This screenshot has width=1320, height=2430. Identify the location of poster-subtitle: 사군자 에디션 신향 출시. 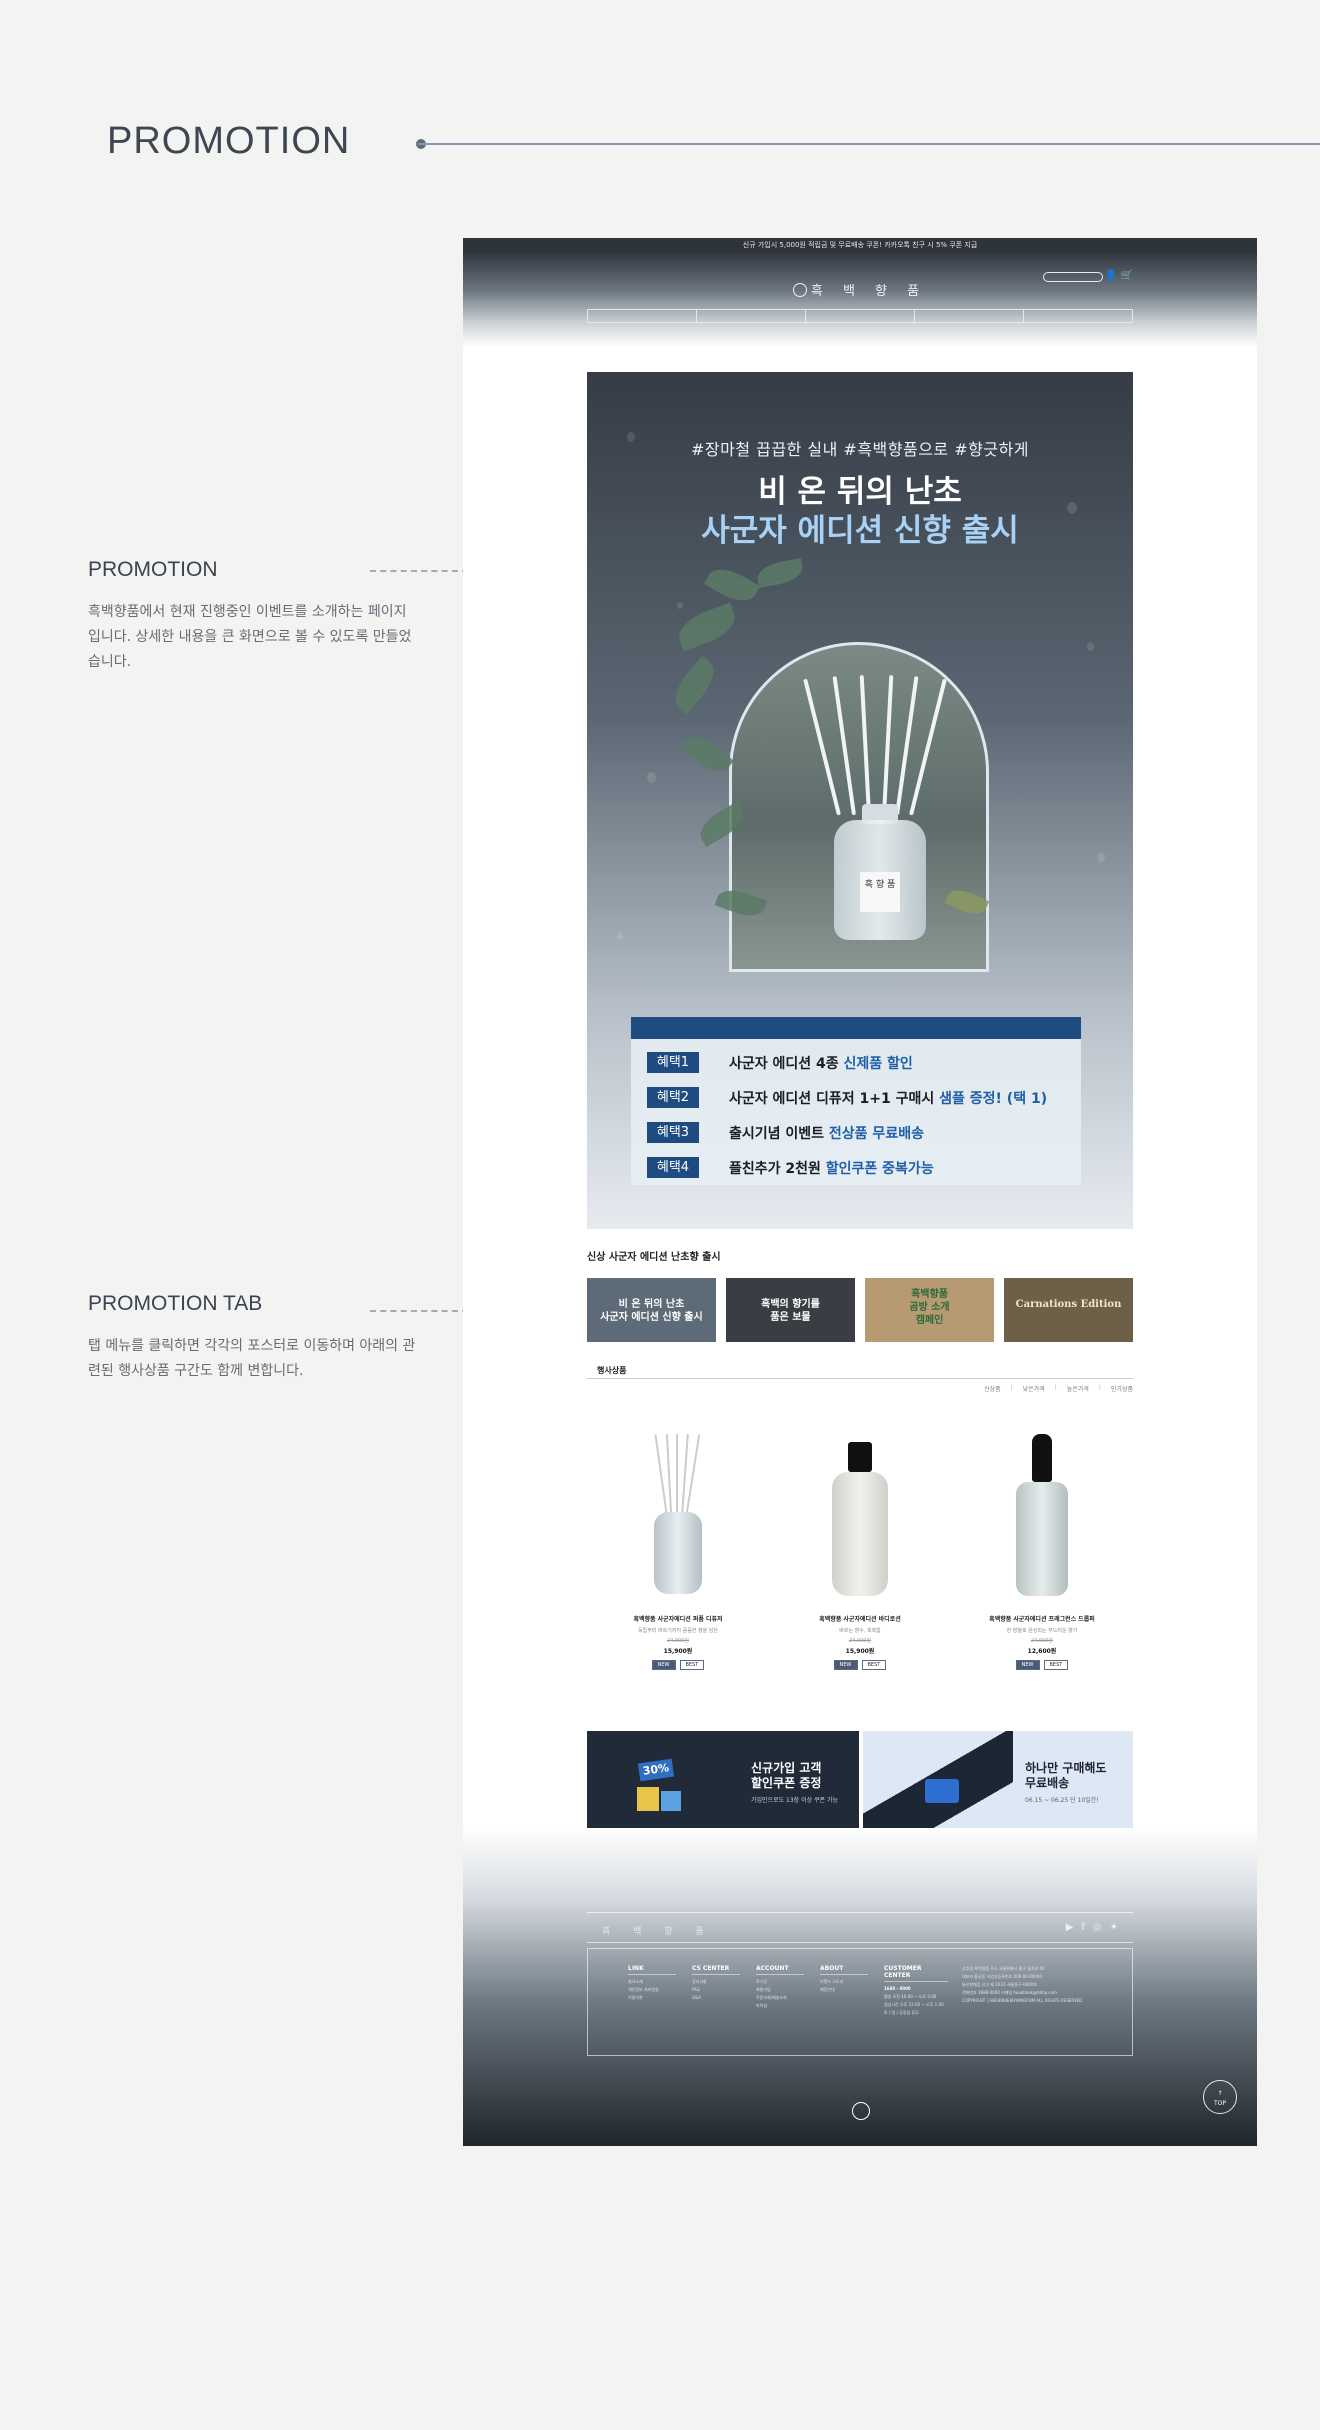
(860, 531).